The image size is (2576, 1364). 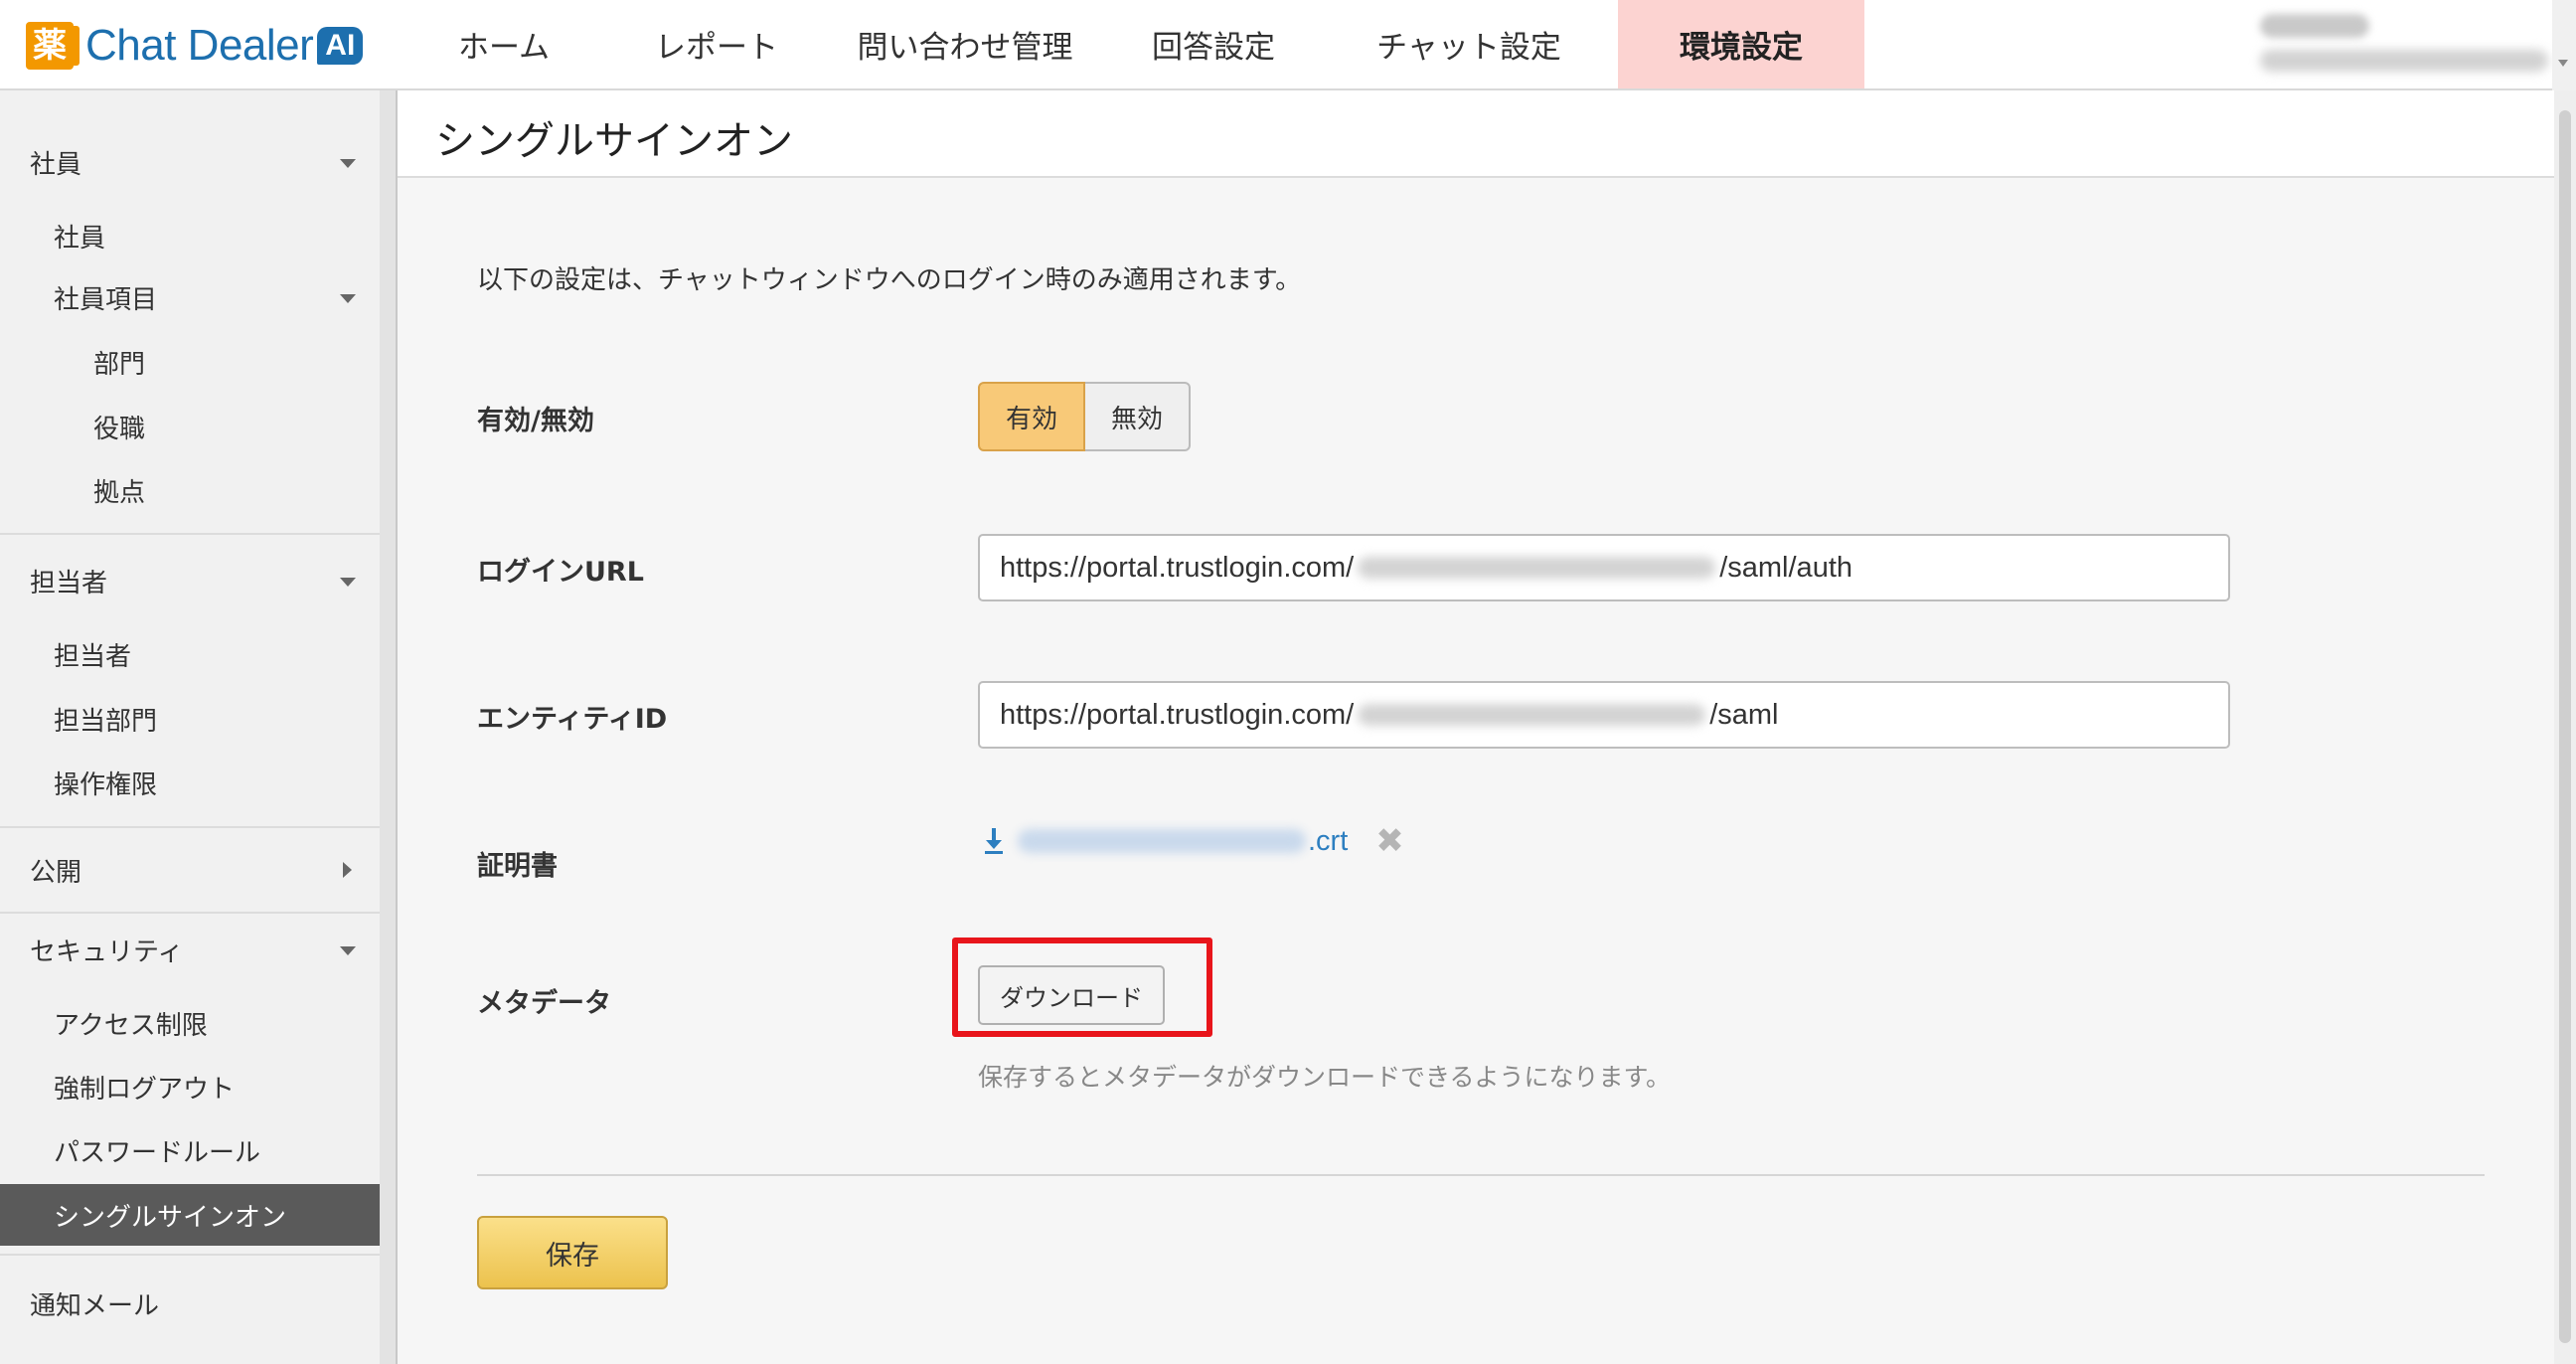 What do you see at coordinates (572, 719) in the screenshot?
I see `entity-id-label: エンティティID` at bounding box center [572, 719].